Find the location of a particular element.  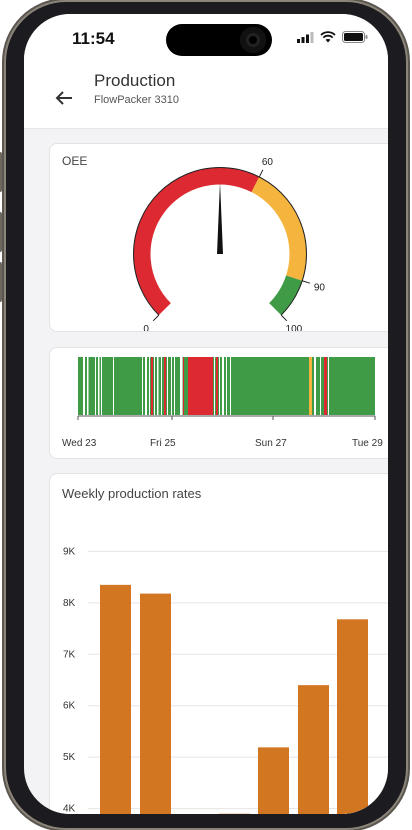

back-arrow-icon is located at coordinates (64, 98).